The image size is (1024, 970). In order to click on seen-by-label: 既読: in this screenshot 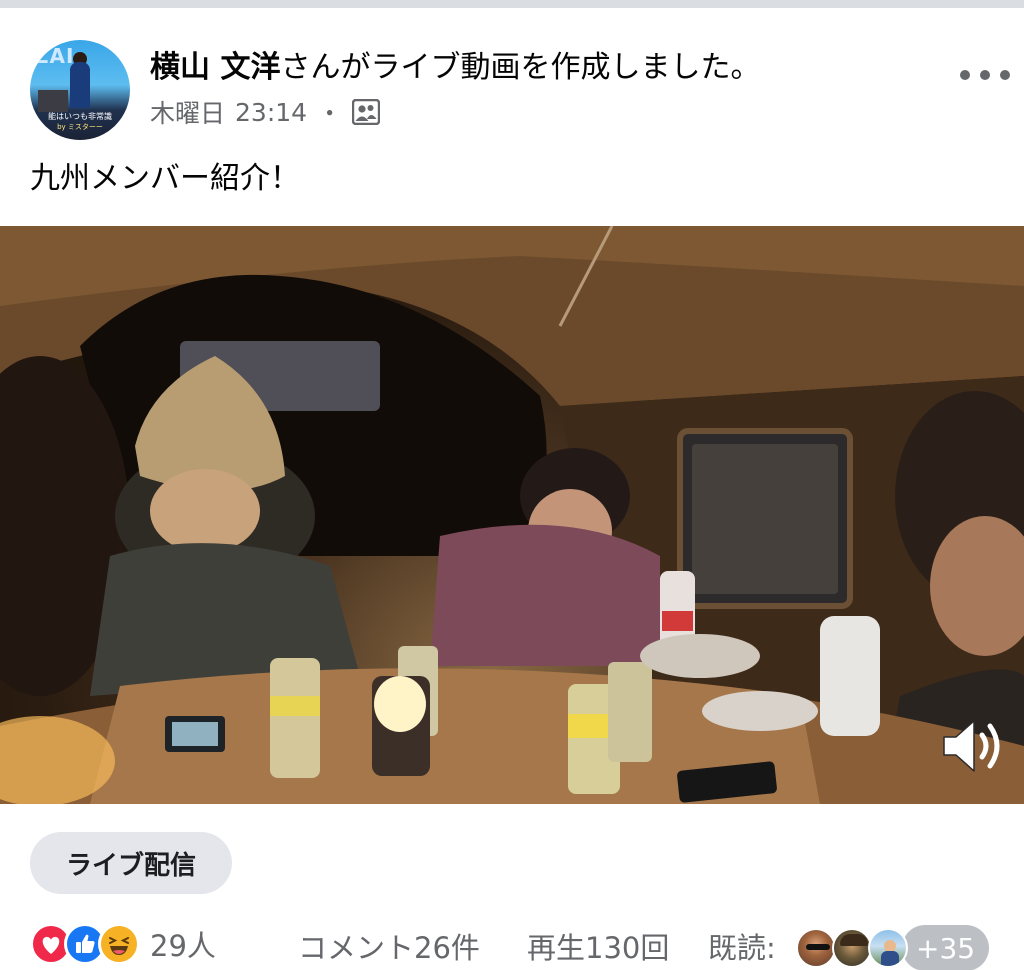, I will do `click(742, 948)`.